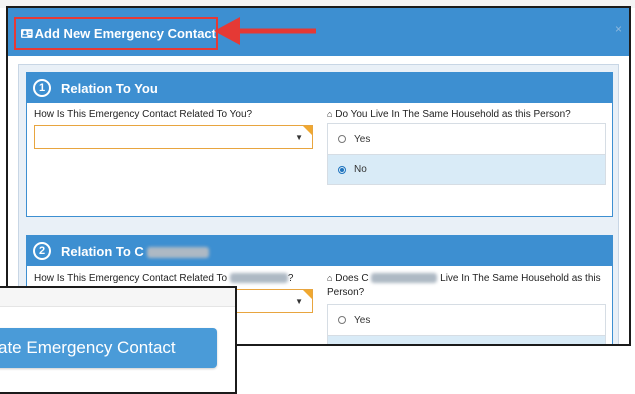 Image resolution: width=635 pixels, height=394 pixels. Describe the element at coordinates (42, 88) in the screenshot. I see `step-number-badge: 1` at that location.